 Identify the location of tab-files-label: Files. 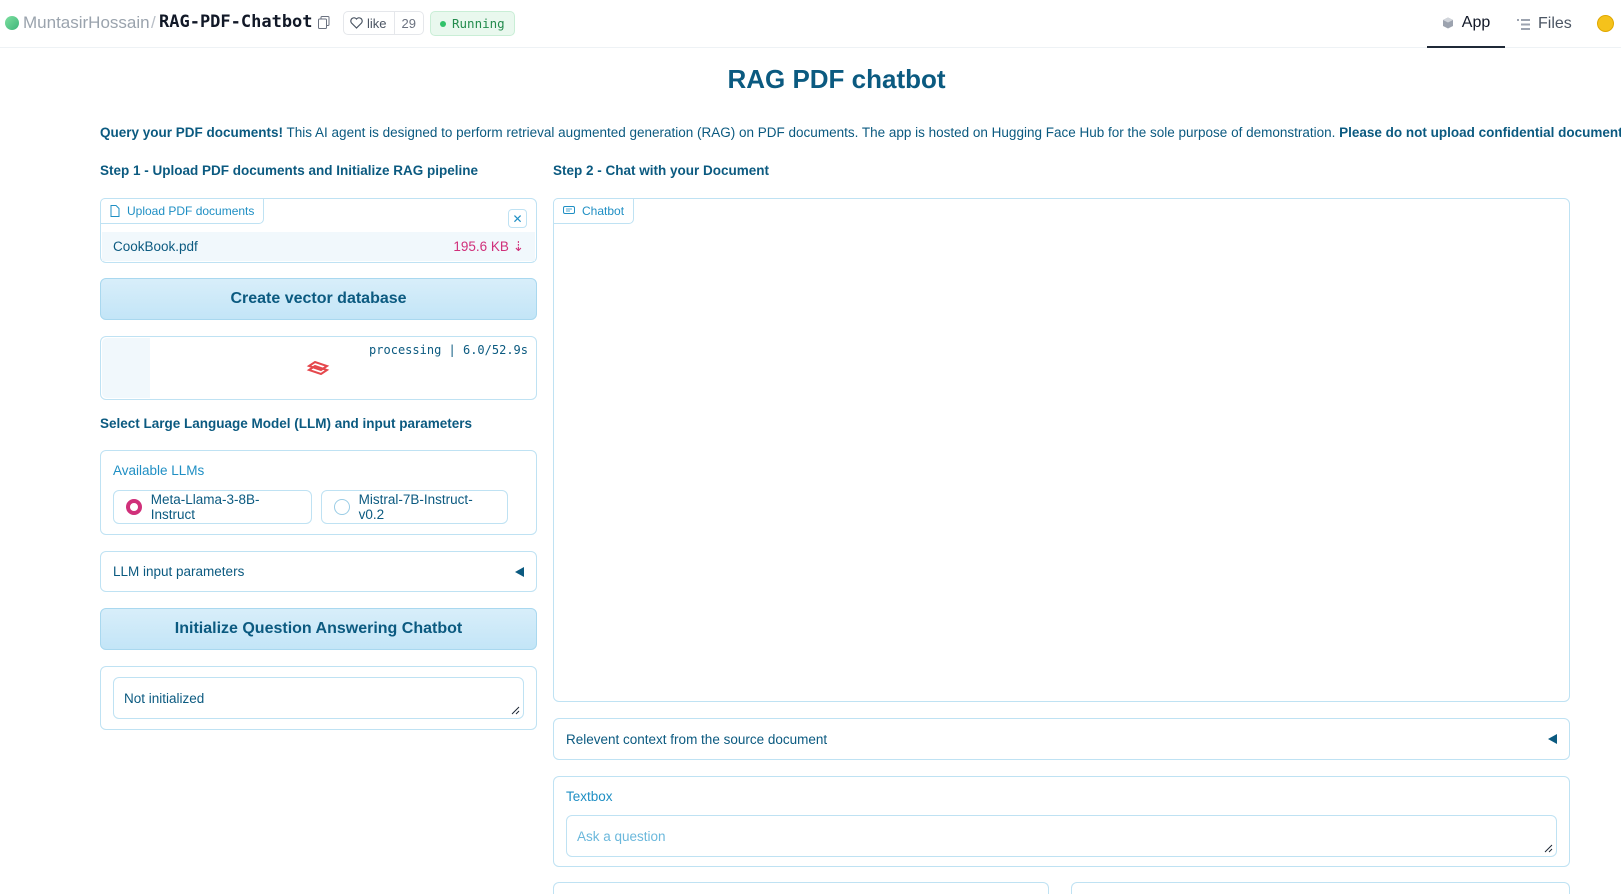
(1555, 23).